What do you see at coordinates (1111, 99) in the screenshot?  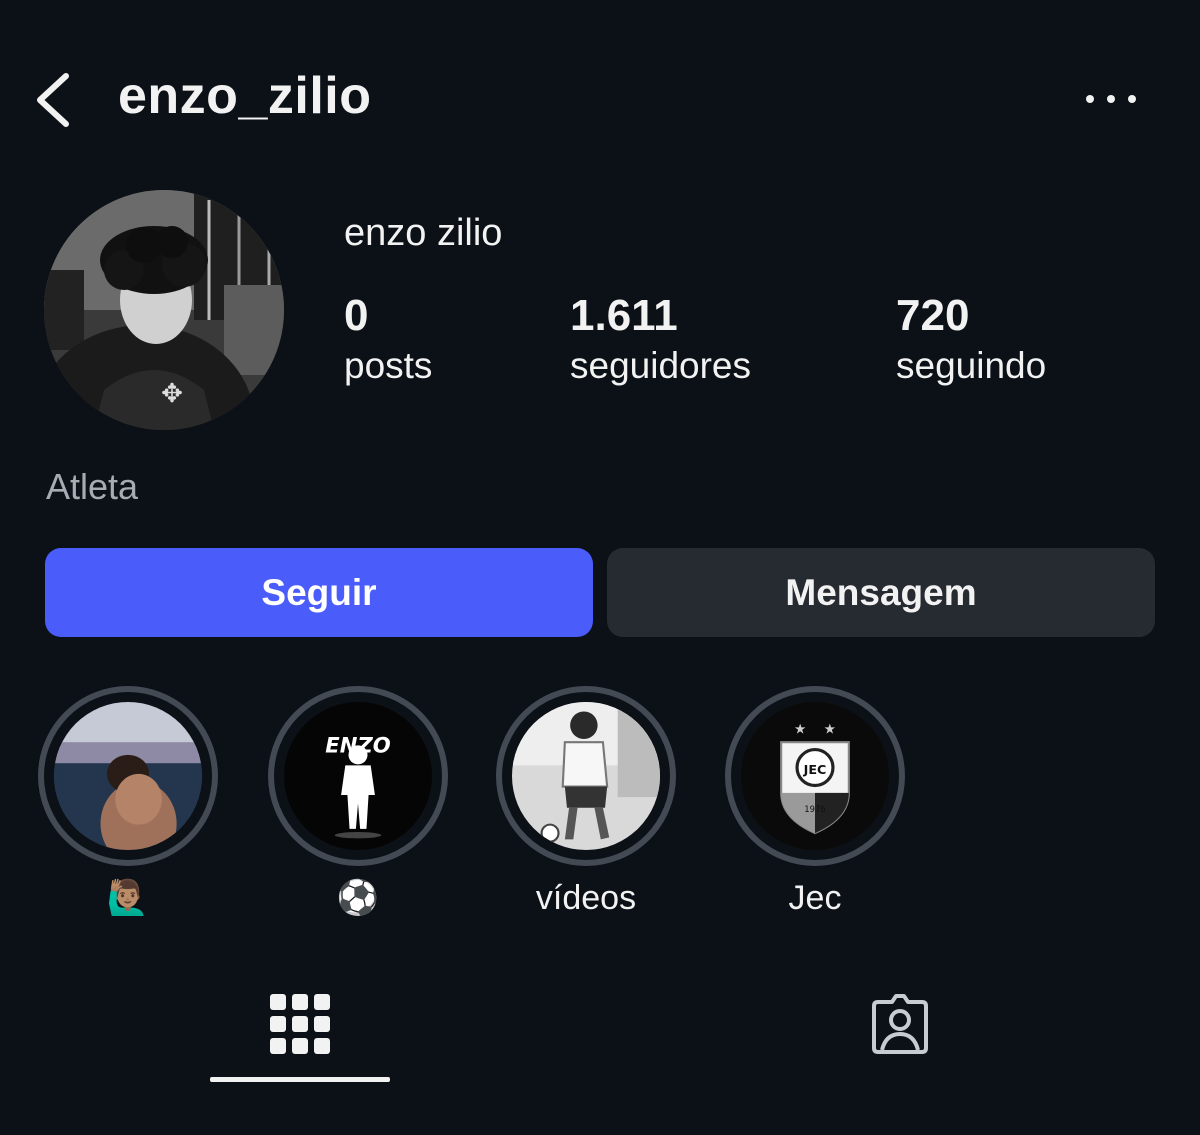 I see `more-options-button` at bounding box center [1111, 99].